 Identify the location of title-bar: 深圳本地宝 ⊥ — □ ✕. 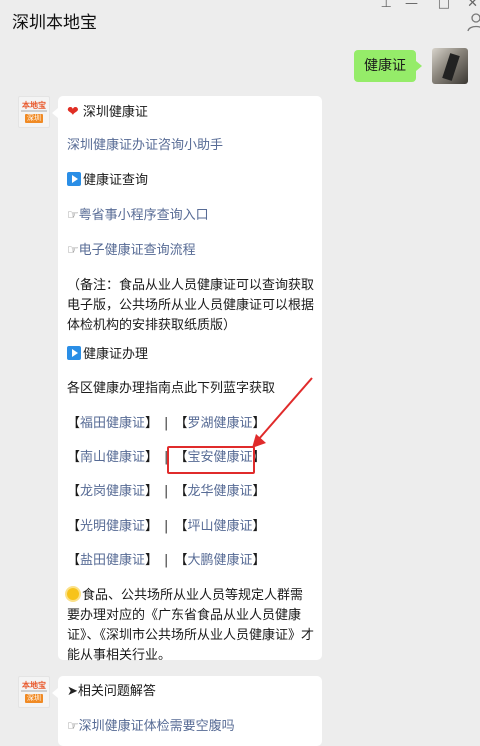
(240, 21).